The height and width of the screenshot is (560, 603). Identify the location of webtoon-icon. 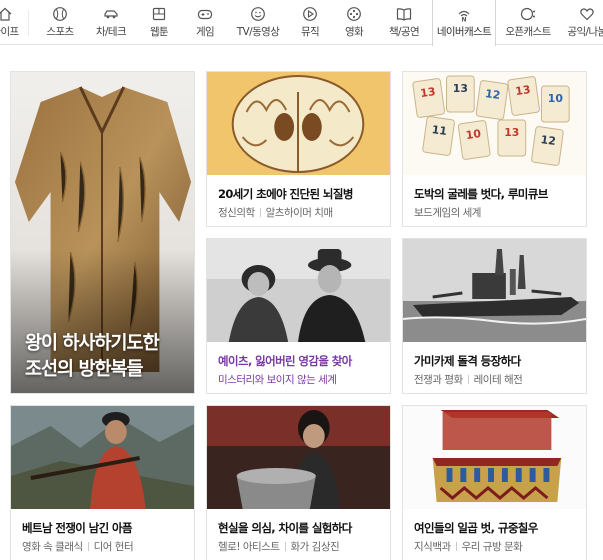
(159, 14).